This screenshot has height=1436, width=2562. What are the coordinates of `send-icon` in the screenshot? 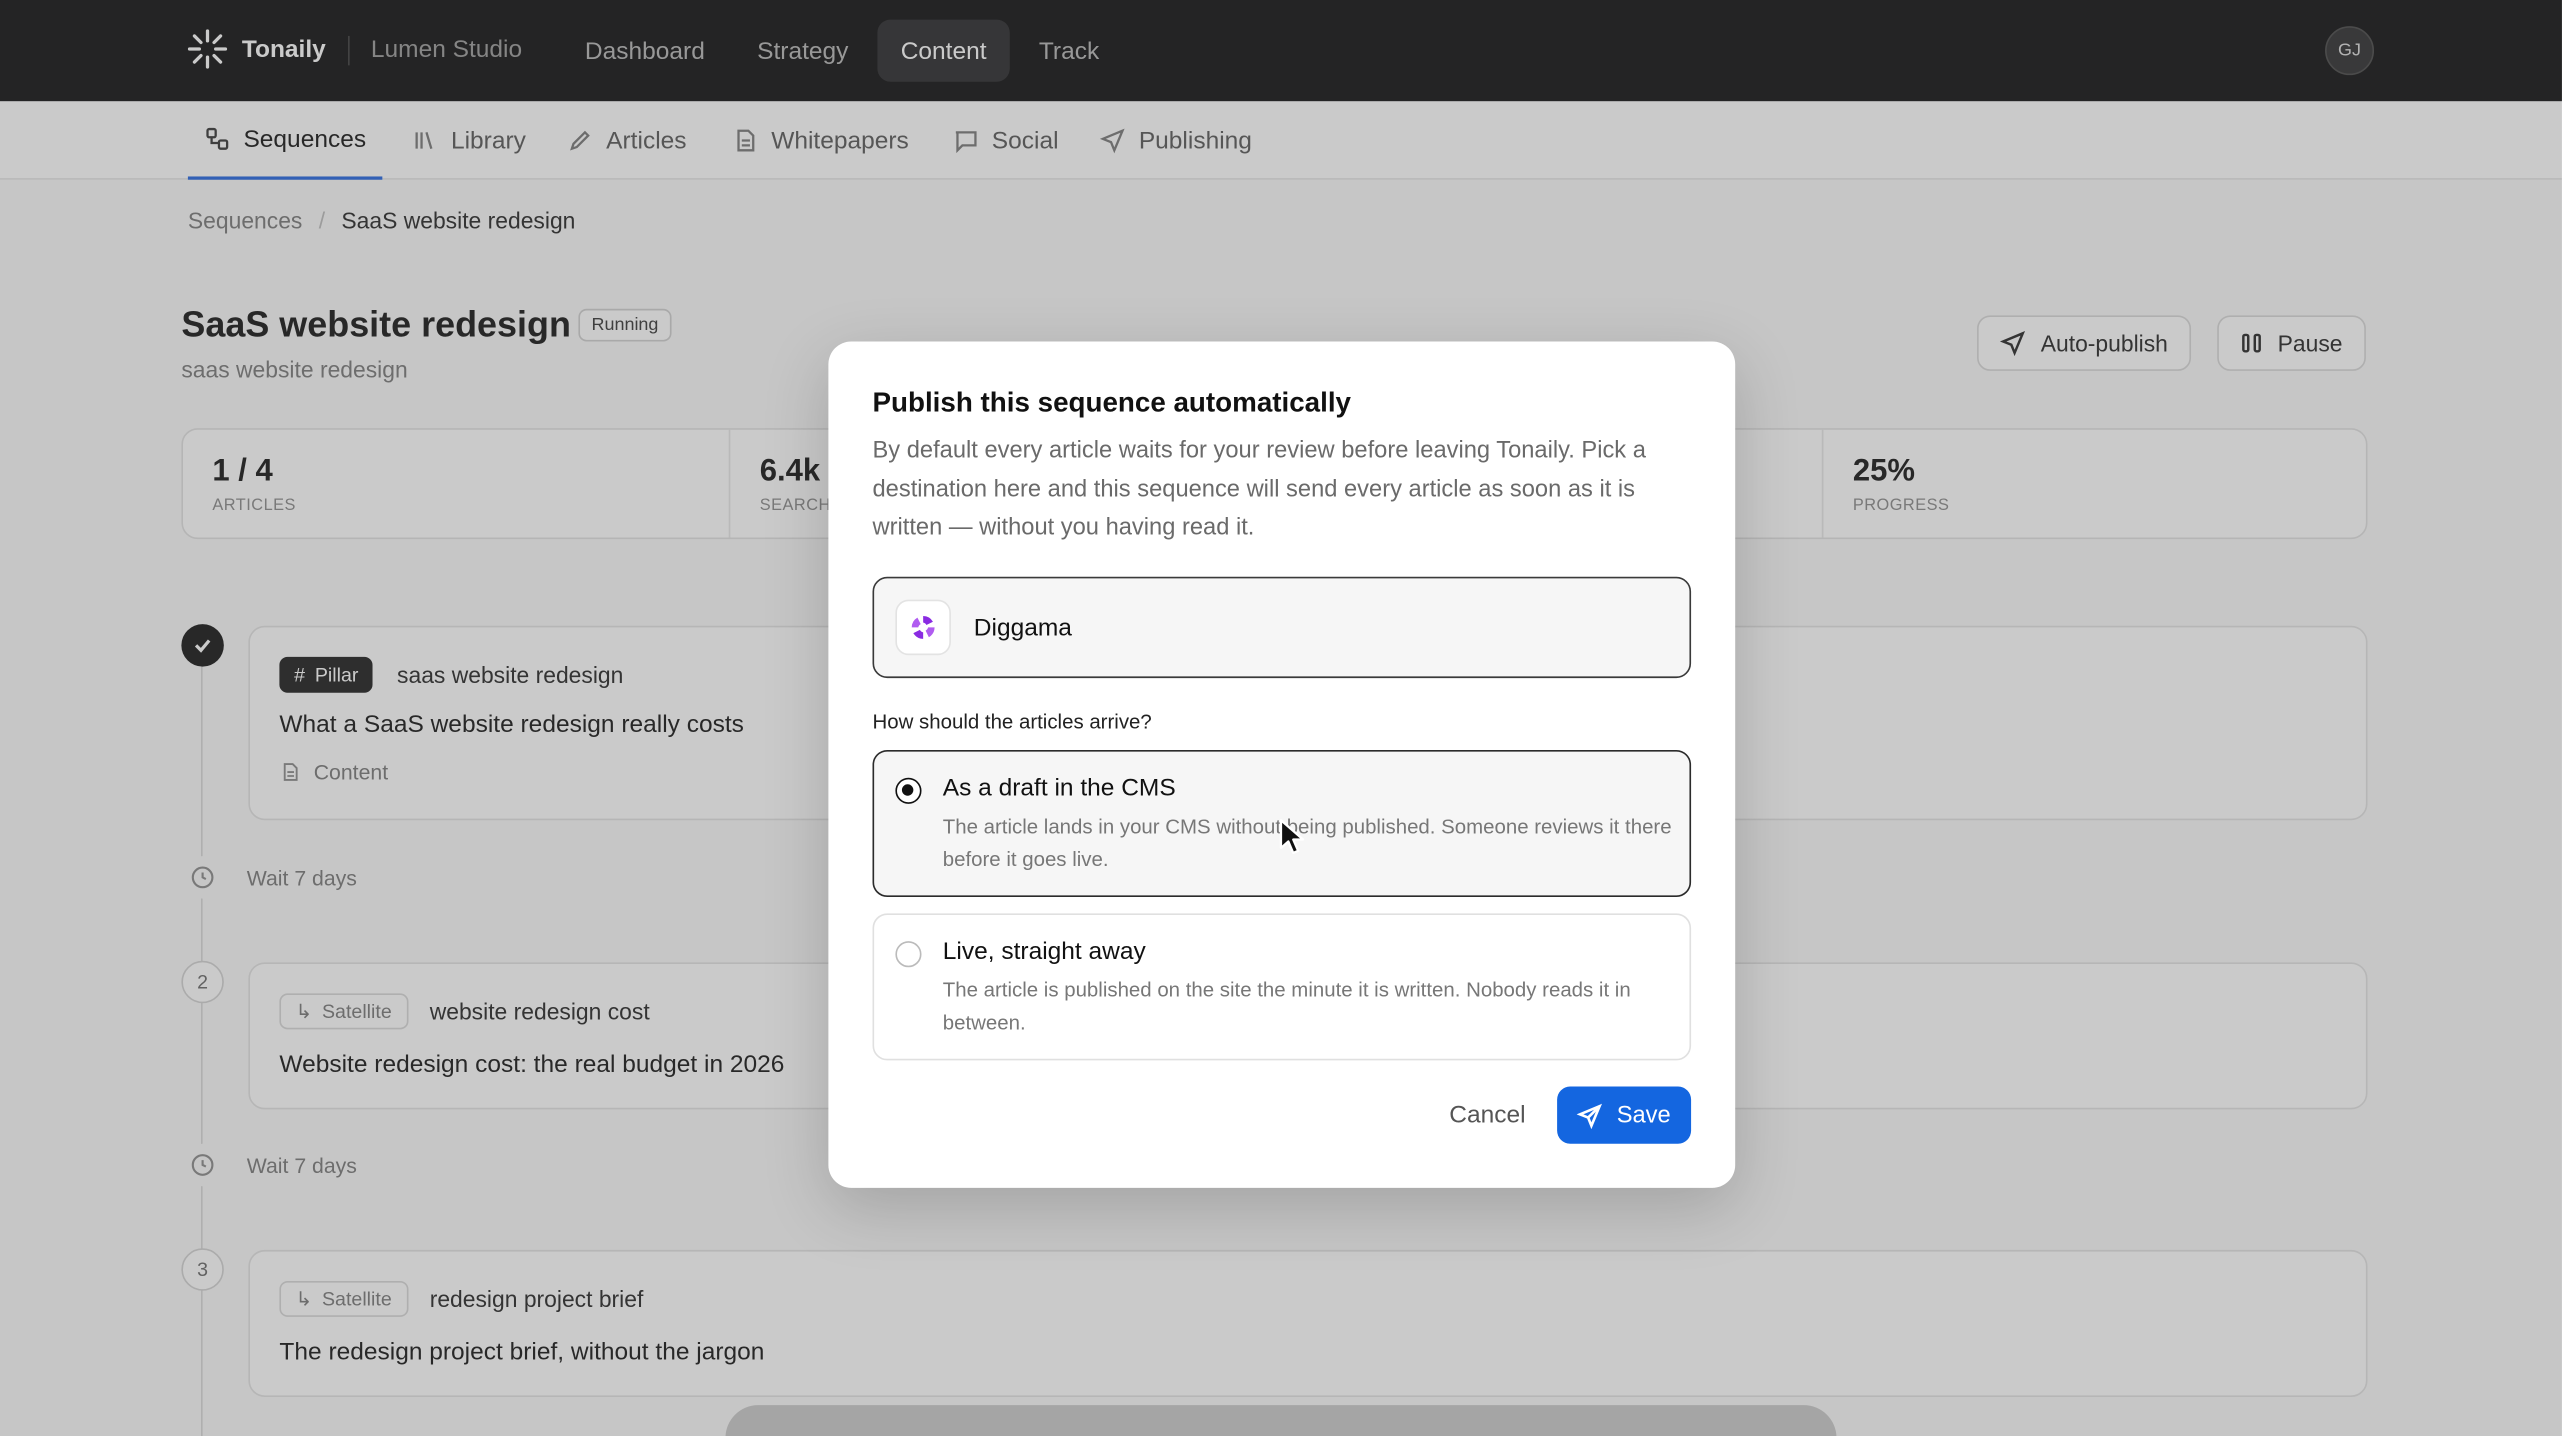 It's located at (1590, 1115).